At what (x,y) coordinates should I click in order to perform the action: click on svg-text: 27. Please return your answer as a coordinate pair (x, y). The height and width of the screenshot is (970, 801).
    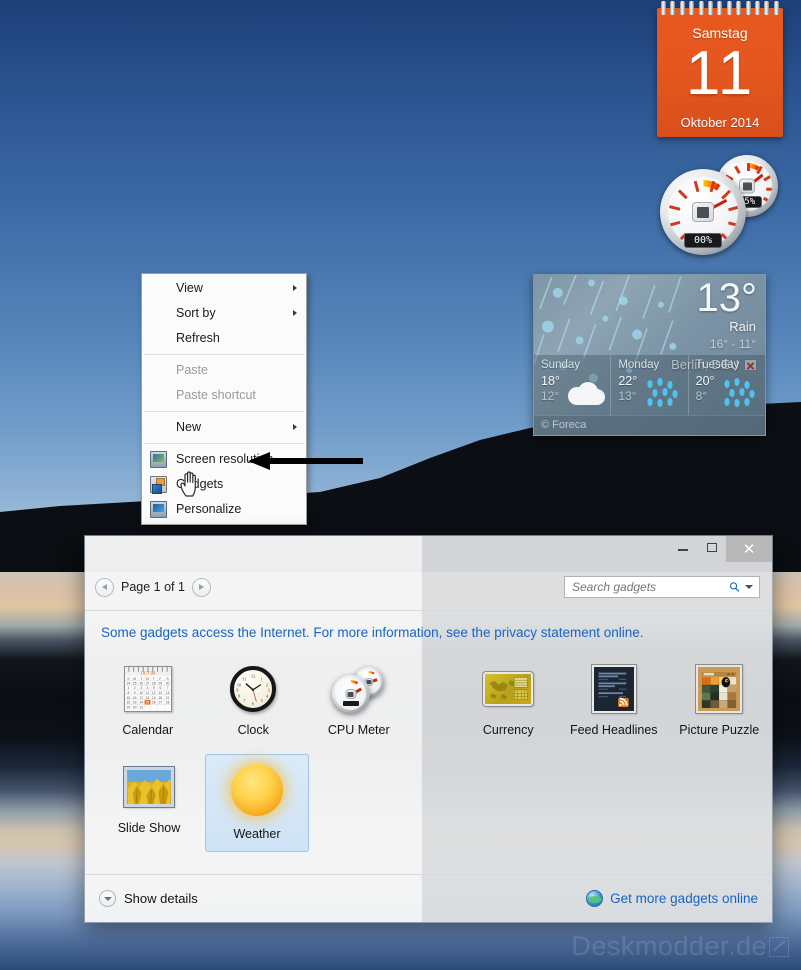
    Looking at the image, I should click on (160, 703).